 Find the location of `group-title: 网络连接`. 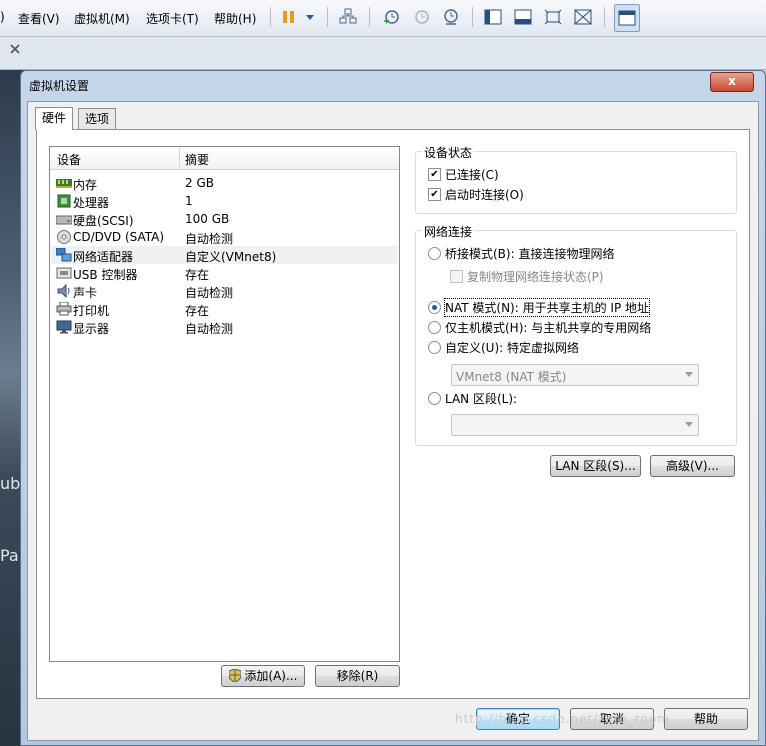

group-title: 网络连接 is located at coordinates (448, 231).